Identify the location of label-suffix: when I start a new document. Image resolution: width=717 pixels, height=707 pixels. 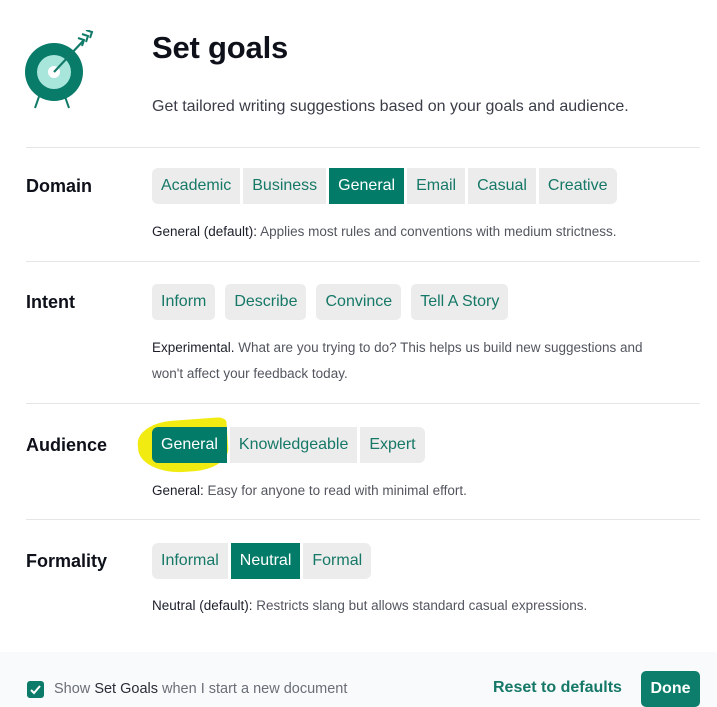
(252, 689).